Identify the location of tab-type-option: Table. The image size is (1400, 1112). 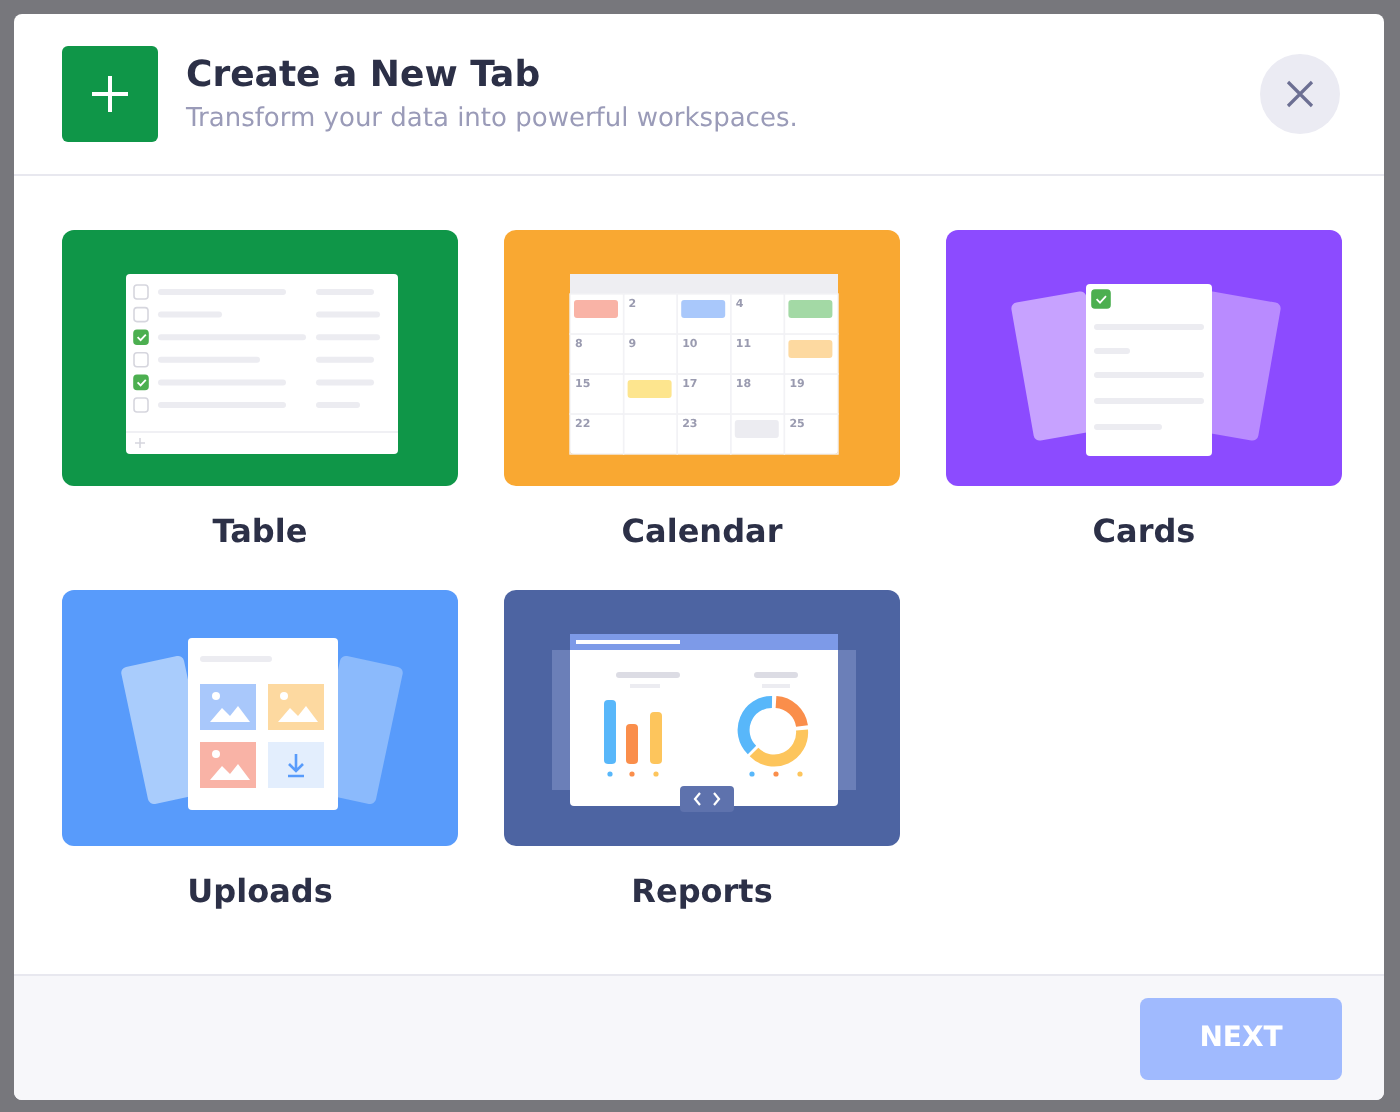
(260, 390).